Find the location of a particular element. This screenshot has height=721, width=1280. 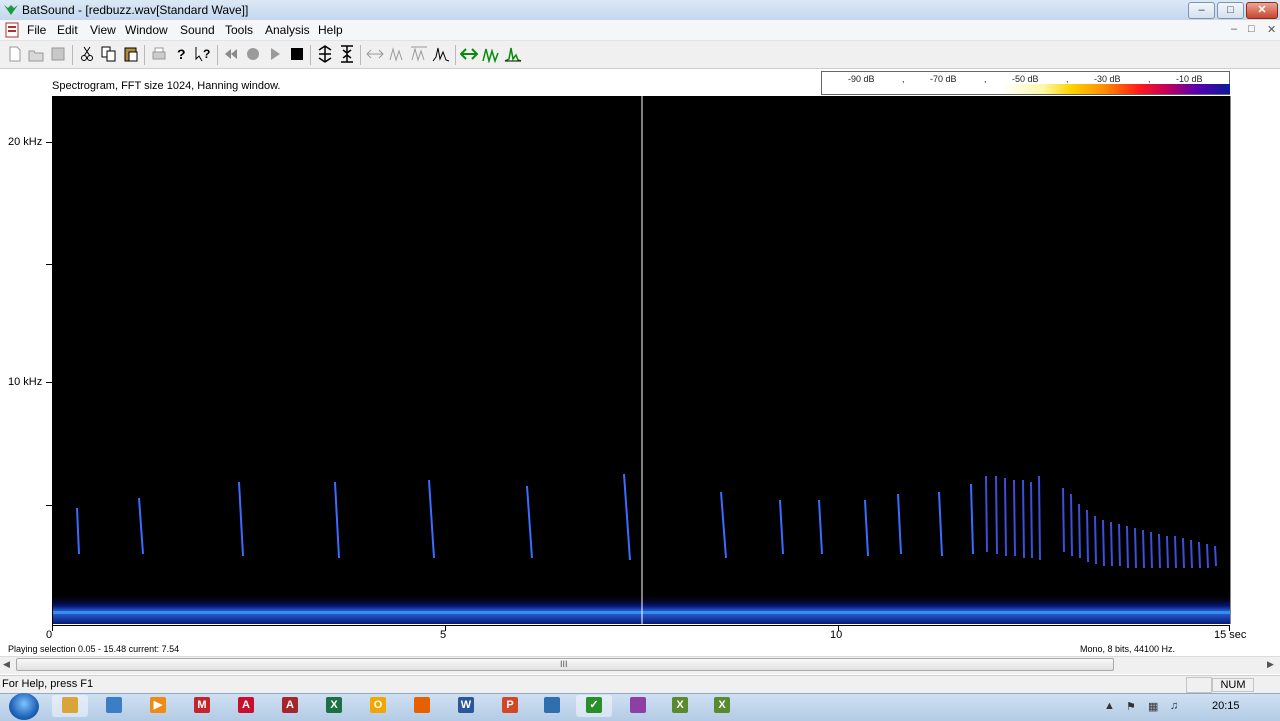

menu-file: File is located at coordinates (36, 30).